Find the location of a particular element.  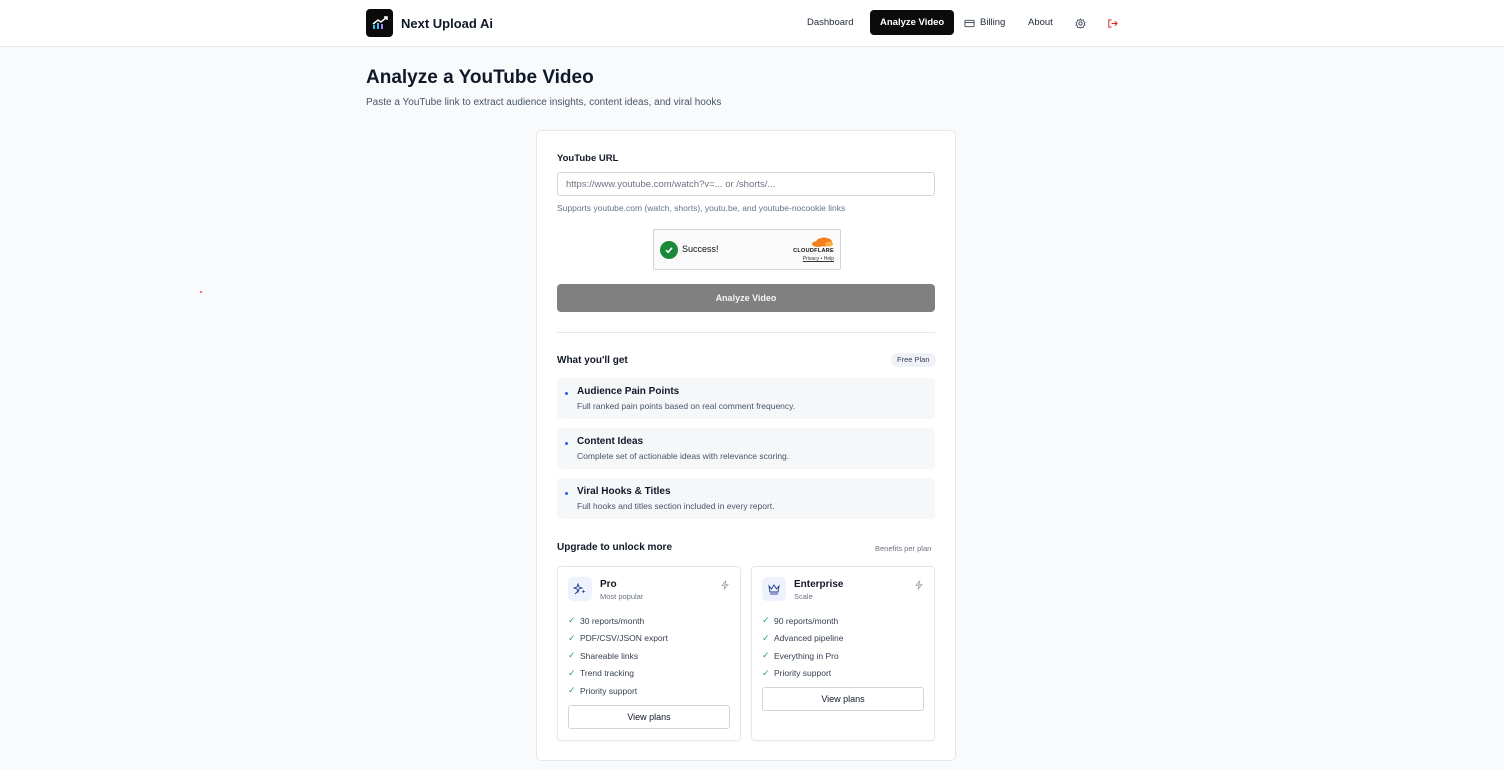

plan-tag: Most popular is located at coordinates (622, 596).